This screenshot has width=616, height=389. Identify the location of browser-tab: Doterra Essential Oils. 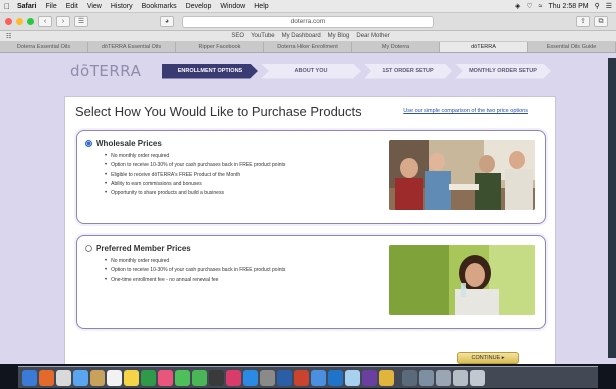
(44, 47).